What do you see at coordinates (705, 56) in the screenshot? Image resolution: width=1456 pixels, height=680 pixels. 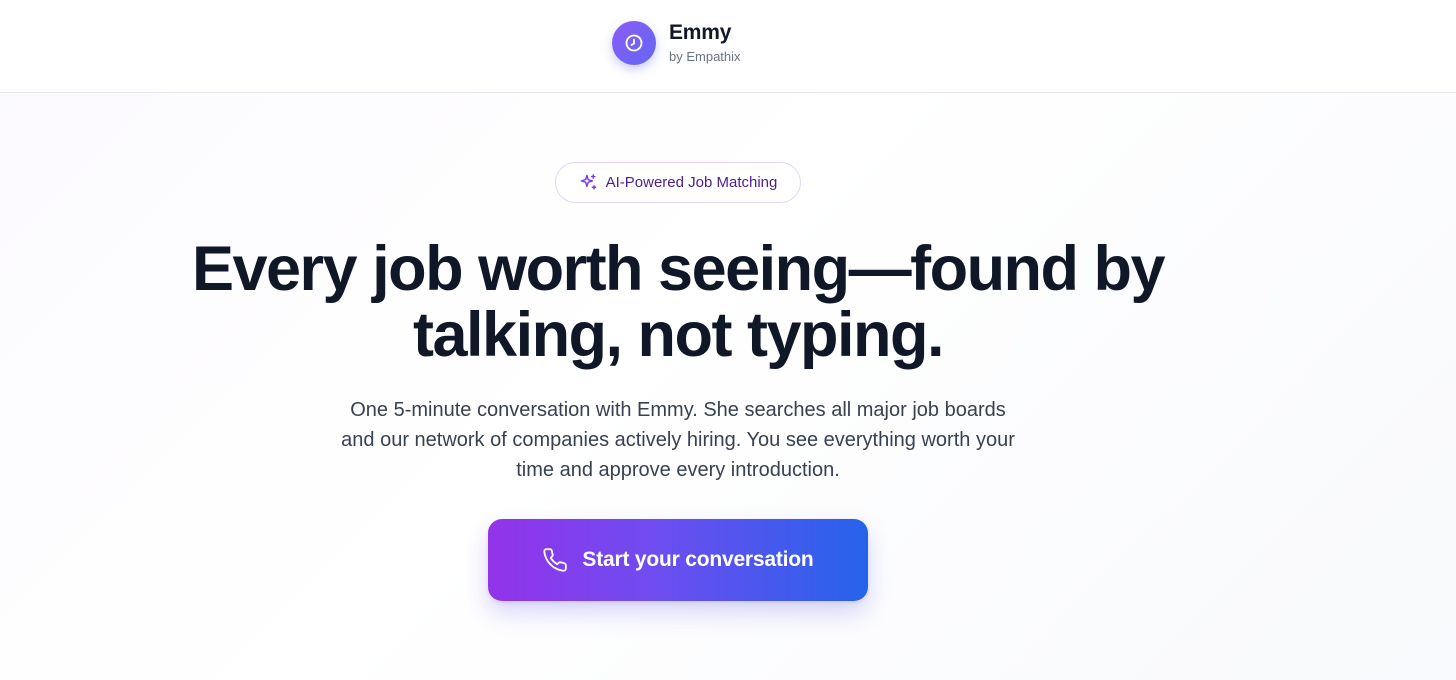 I see `brand-subtitle: by Empathix` at bounding box center [705, 56].